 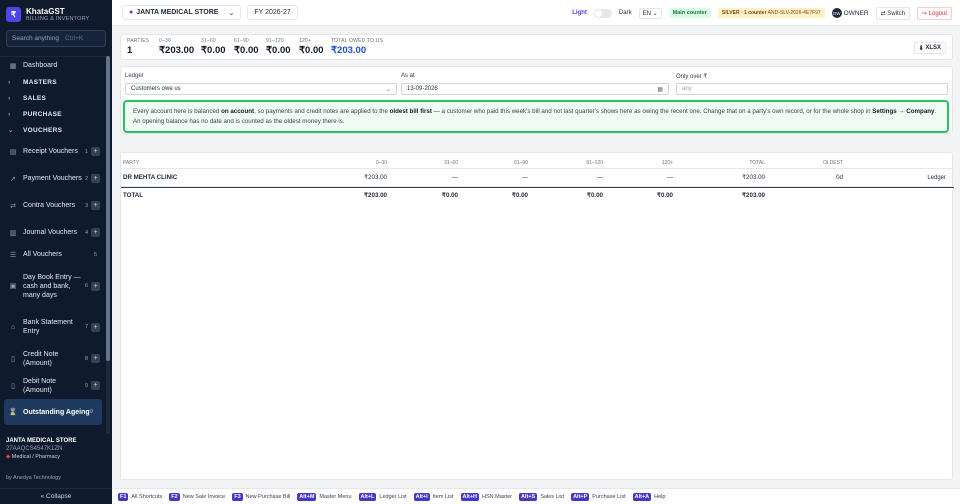 I want to click on sidebar-item-contra-vouchers: ⇄ Contra Vouchers 3 +, so click(x=53, y=205).